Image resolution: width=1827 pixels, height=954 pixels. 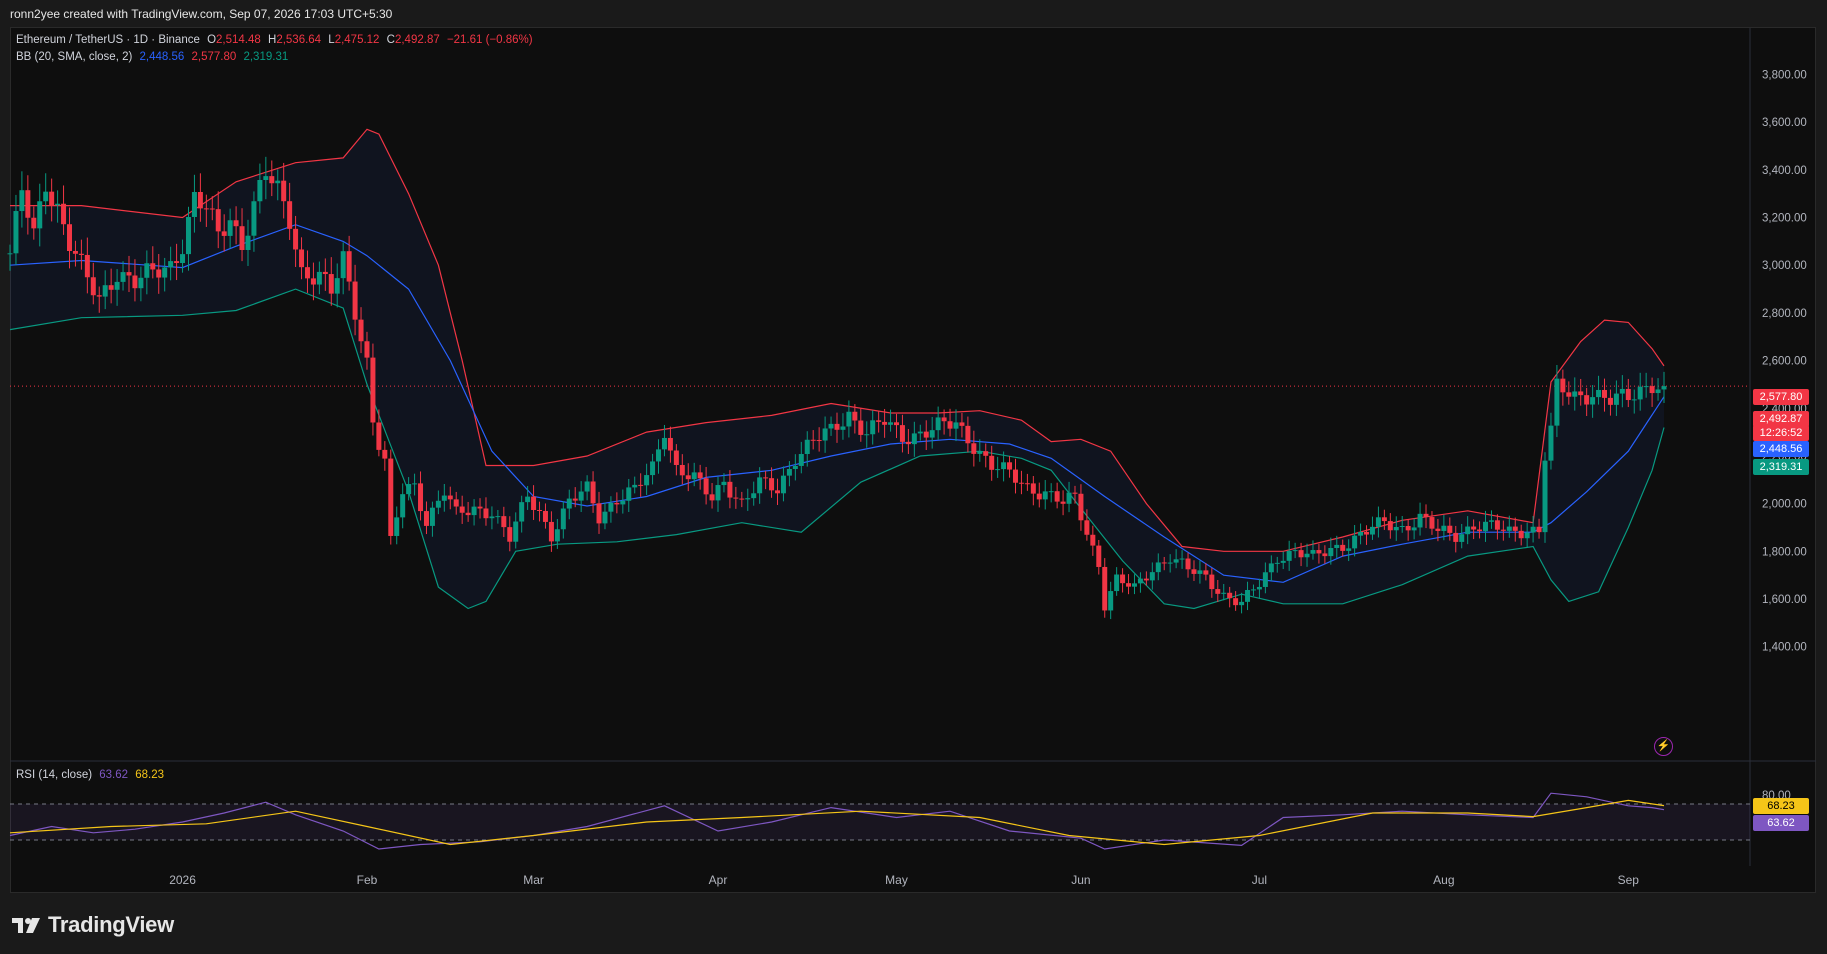 What do you see at coordinates (108, 40) in the screenshot?
I see `symbol-label: Ethereum / TetherUS · 1D · Binance` at bounding box center [108, 40].